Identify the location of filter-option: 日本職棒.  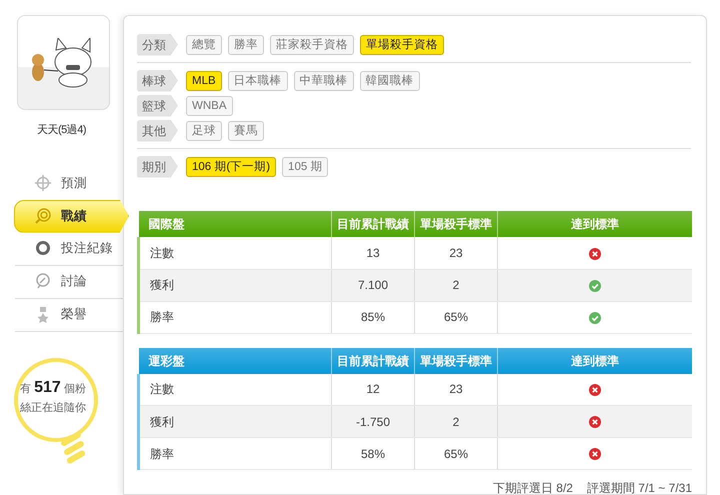
(258, 80).